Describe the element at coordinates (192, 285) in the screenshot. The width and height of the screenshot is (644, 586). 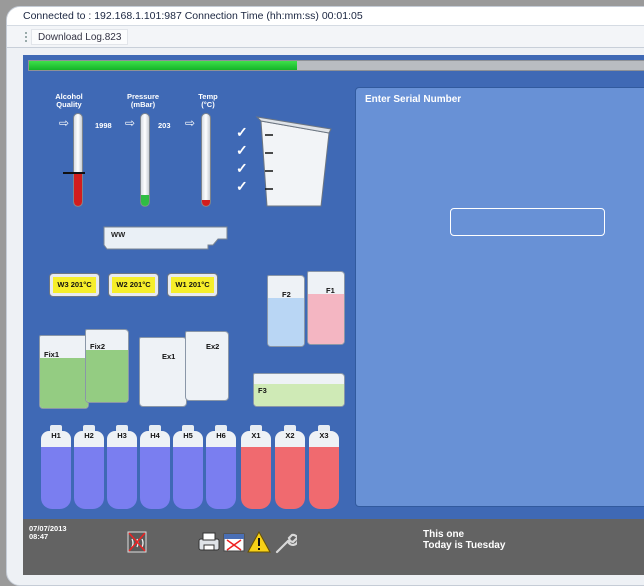
I see `warm-button-w1: W1 201°C` at that location.